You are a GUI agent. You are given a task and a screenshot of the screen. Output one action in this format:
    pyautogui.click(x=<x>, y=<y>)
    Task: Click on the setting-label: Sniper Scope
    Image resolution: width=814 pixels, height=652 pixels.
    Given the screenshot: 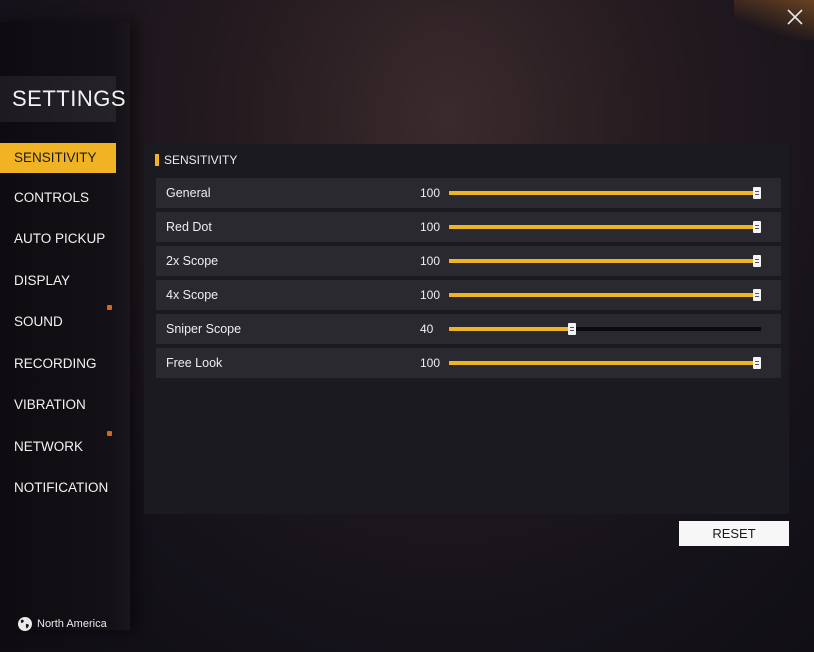 What is the action you would take?
    pyautogui.click(x=204, y=329)
    